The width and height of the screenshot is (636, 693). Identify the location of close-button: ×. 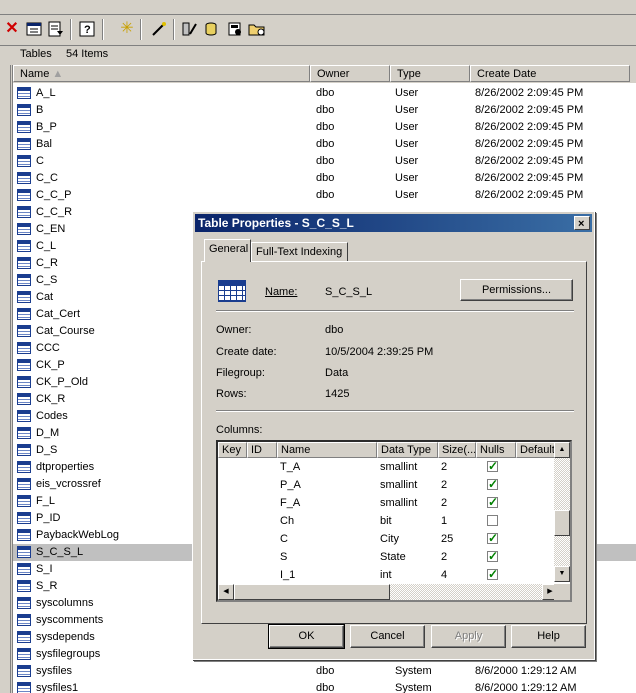
(582, 223).